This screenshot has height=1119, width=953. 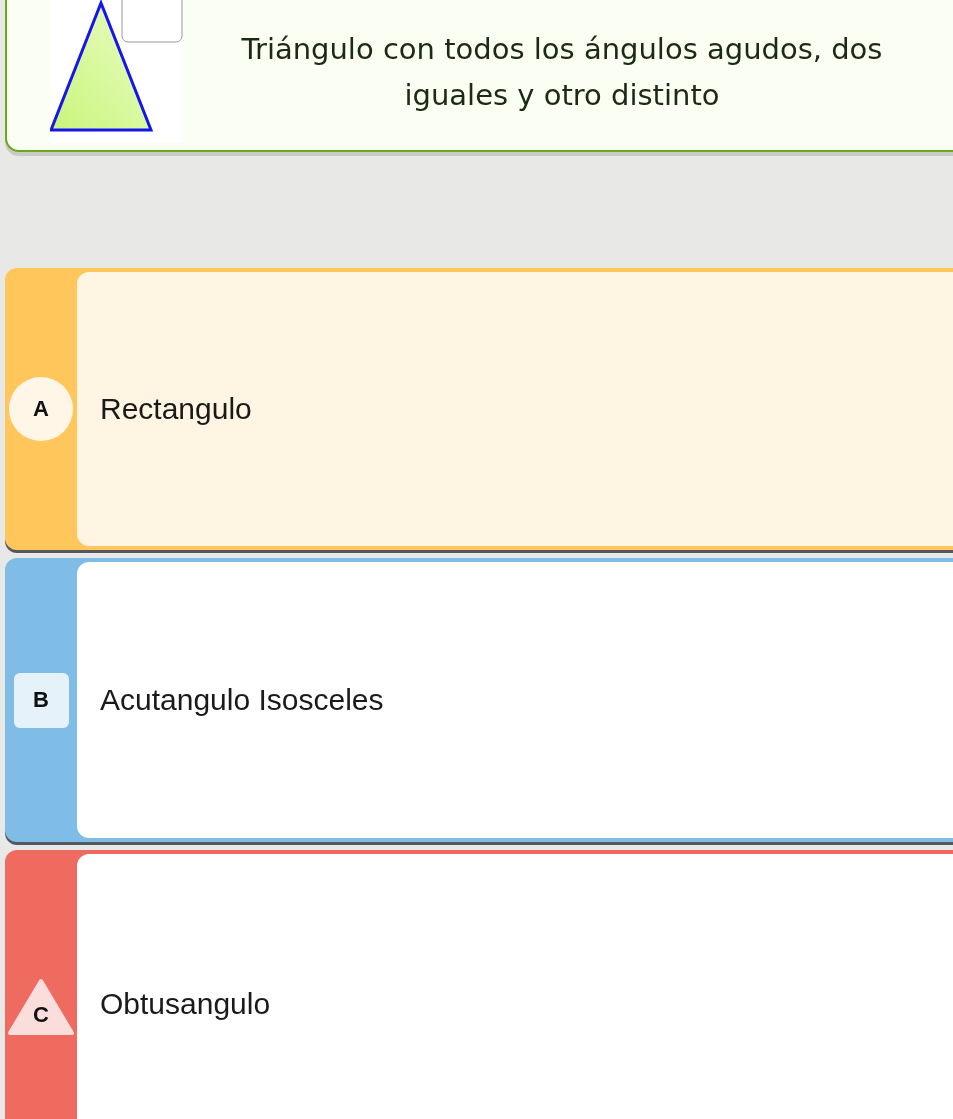 I want to click on letter-badge: C, so click(x=41, y=1007).